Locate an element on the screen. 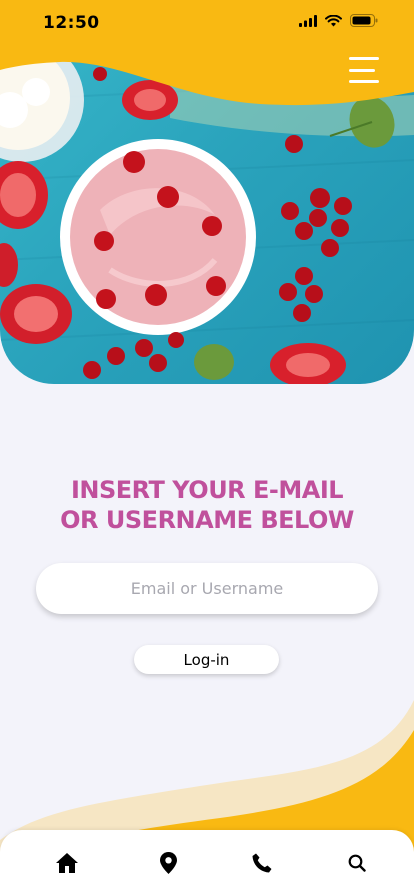 Image resolution: width=414 pixels, height=896 pixels. nav-phone is located at coordinates (262, 863).